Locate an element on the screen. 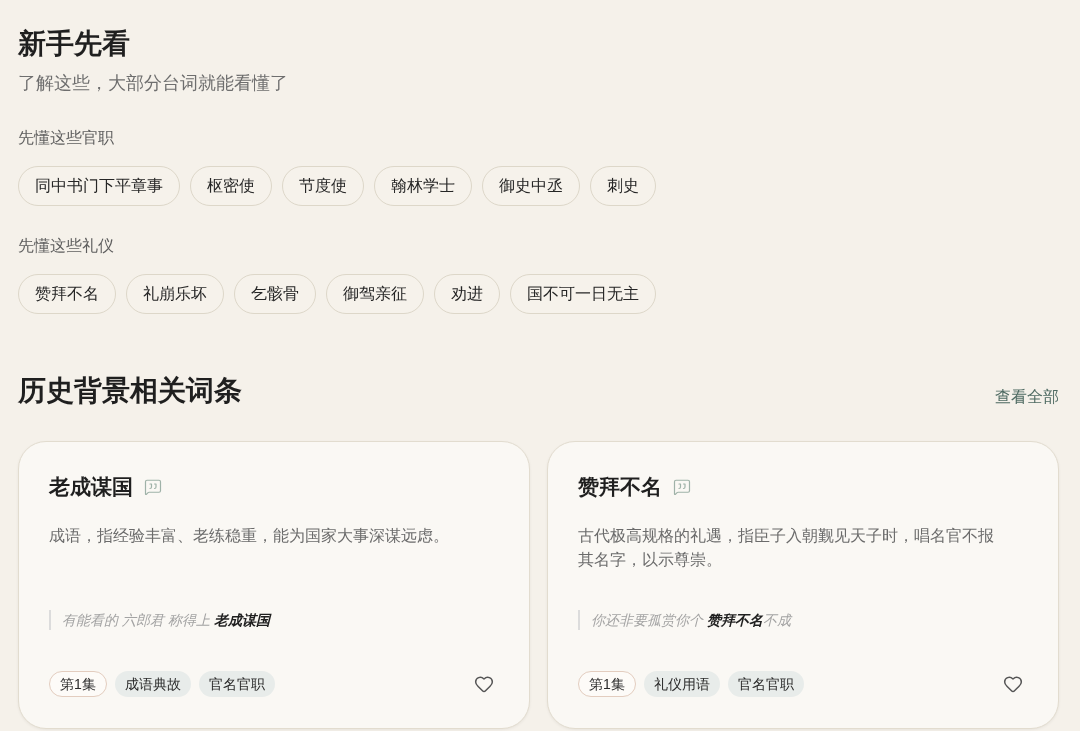 This screenshot has width=1080, height=731. entry-description: 古代极高规格的礼遇，指臣子入朝觐见天子时，唱名官不报其名字，以示尊崇。 is located at coordinates (786, 548).